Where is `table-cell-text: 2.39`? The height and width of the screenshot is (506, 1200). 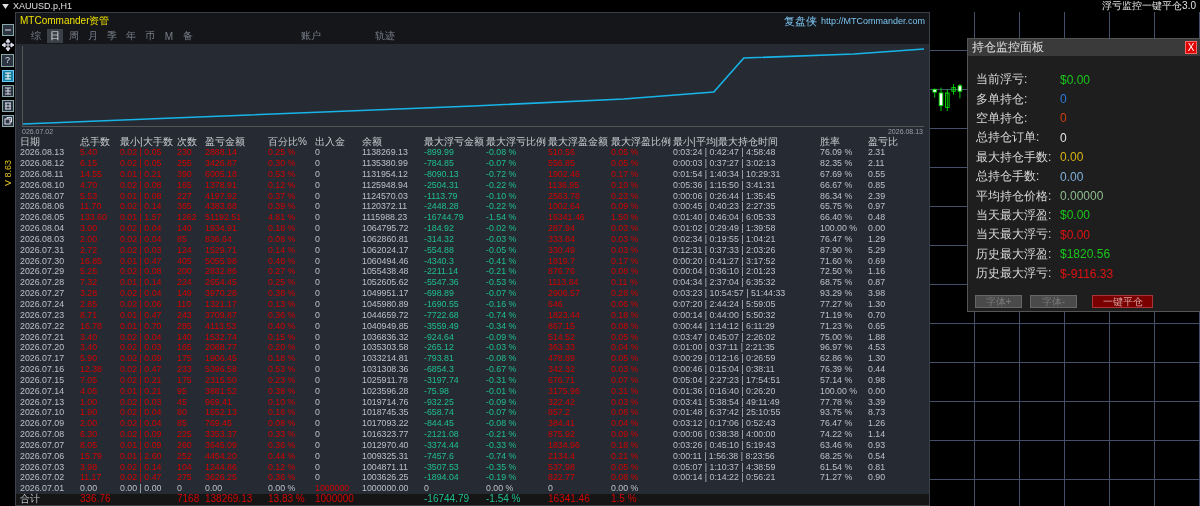
table-cell-text: 2.39 is located at coordinates (877, 196).